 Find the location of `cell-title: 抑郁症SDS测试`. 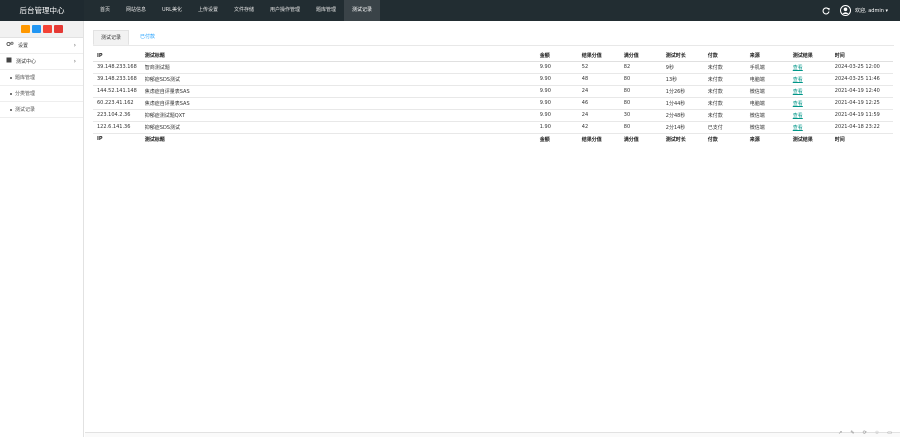

cell-title: 抑郁症SDS测试 is located at coordinates (338, 127).